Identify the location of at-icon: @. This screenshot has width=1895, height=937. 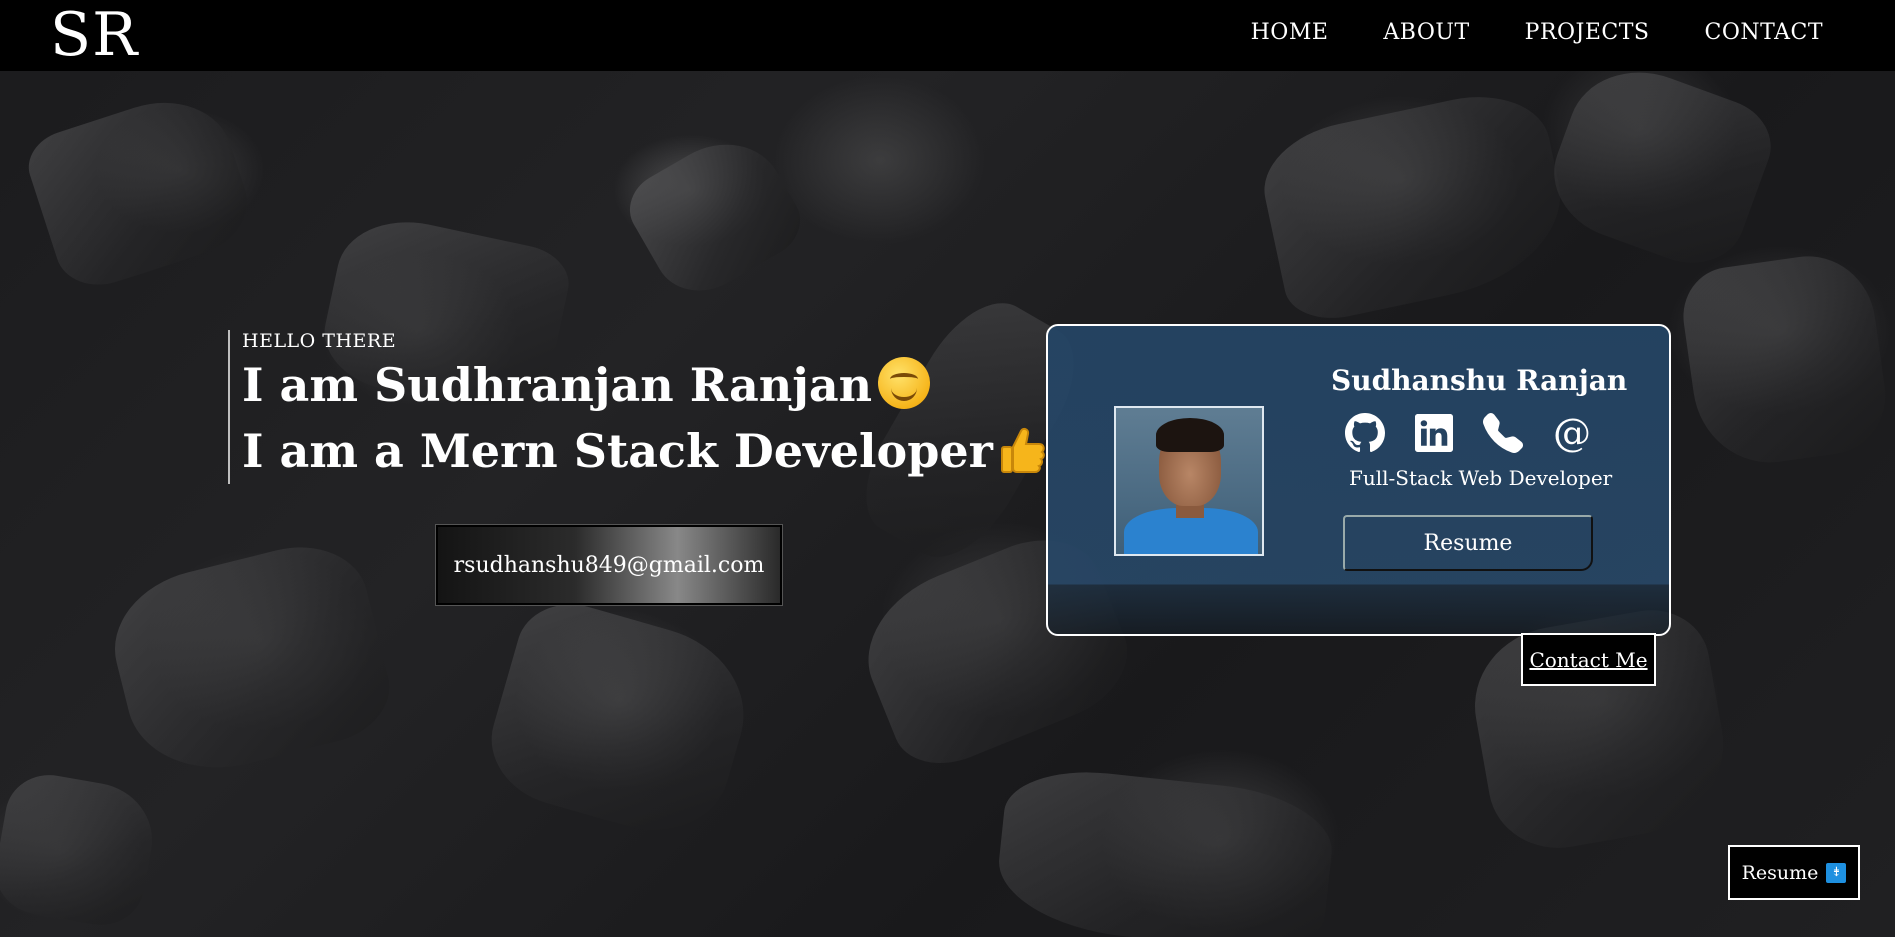
(1572, 433).